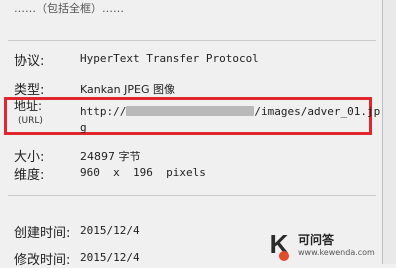 This screenshot has width=396, height=268. What do you see at coordinates (42, 260) in the screenshot?
I see `modified-label: 修改时间:` at bounding box center [42, 260].